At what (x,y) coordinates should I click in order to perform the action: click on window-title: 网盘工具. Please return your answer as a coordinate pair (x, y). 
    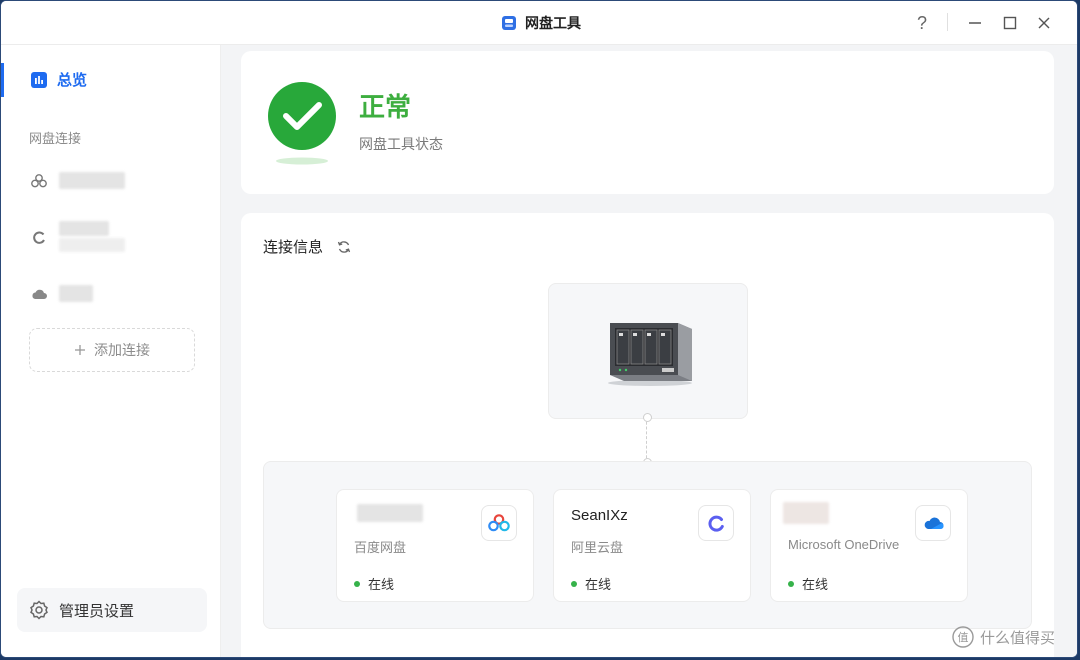
    Looking at the image, I should click on (553, 23).